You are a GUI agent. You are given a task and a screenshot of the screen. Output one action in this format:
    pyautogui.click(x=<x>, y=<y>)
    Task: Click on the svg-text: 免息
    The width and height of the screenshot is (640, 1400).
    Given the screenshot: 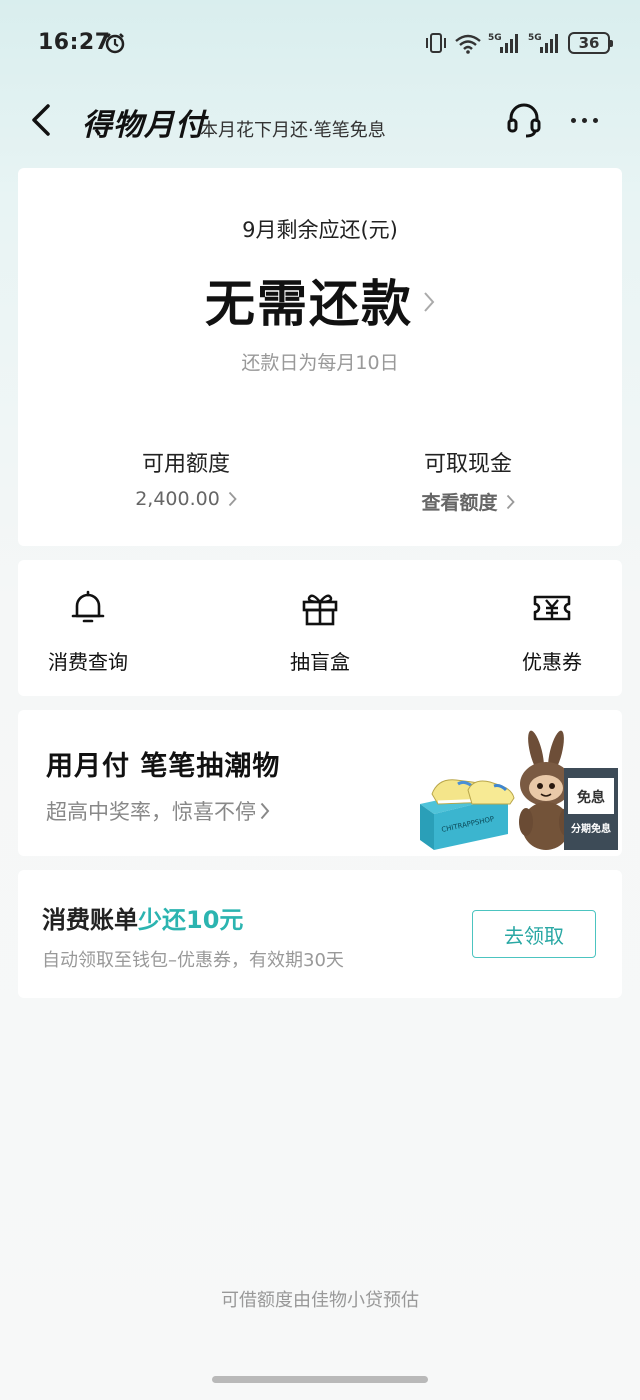 What is the action you would take?
    pyautogui.click(x=591, y=797)
    